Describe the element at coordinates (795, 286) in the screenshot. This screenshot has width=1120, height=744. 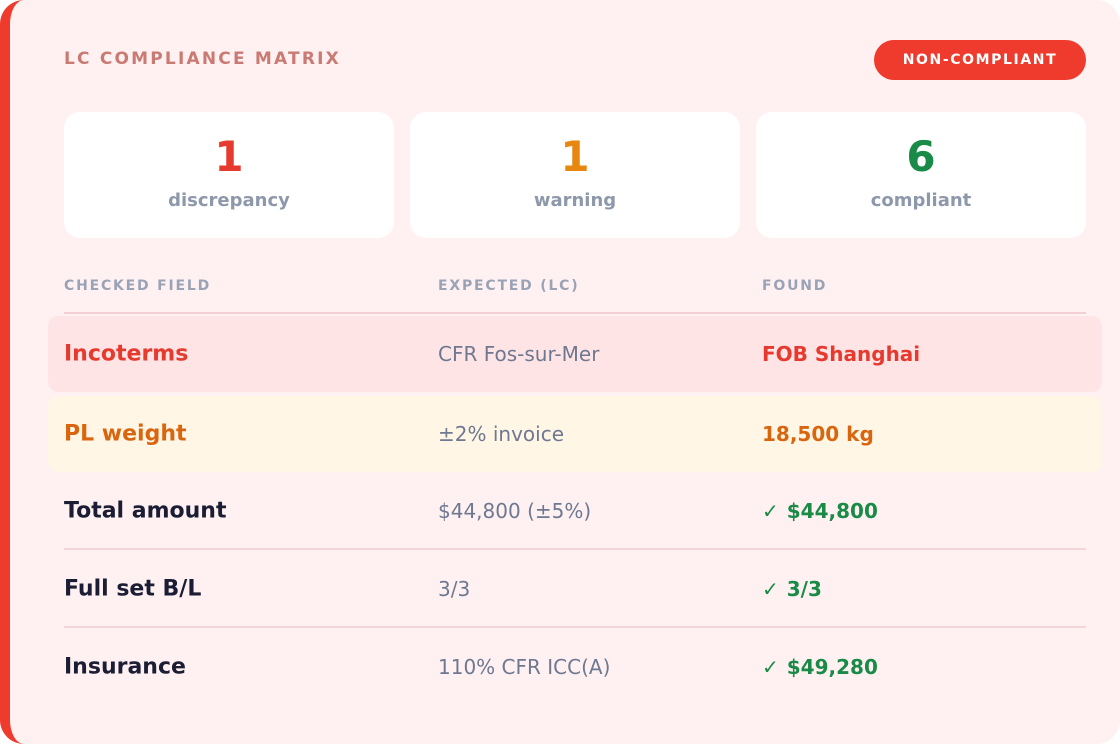
I see `column-header-found: FOUND` at that location.